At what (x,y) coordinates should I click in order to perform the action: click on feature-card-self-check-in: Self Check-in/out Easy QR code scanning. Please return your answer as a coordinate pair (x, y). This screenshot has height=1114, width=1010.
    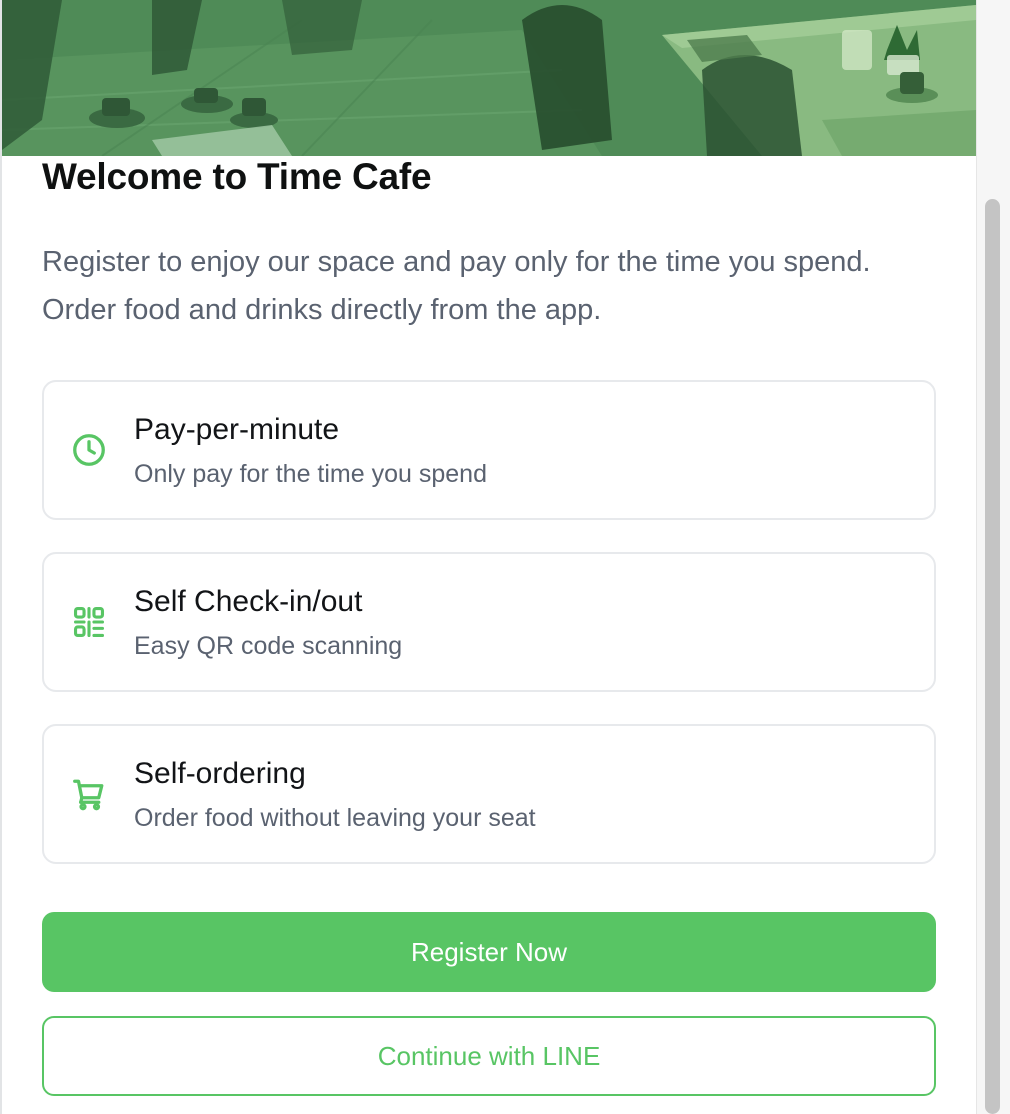
    Looking at the image, I should click on (489, 622).